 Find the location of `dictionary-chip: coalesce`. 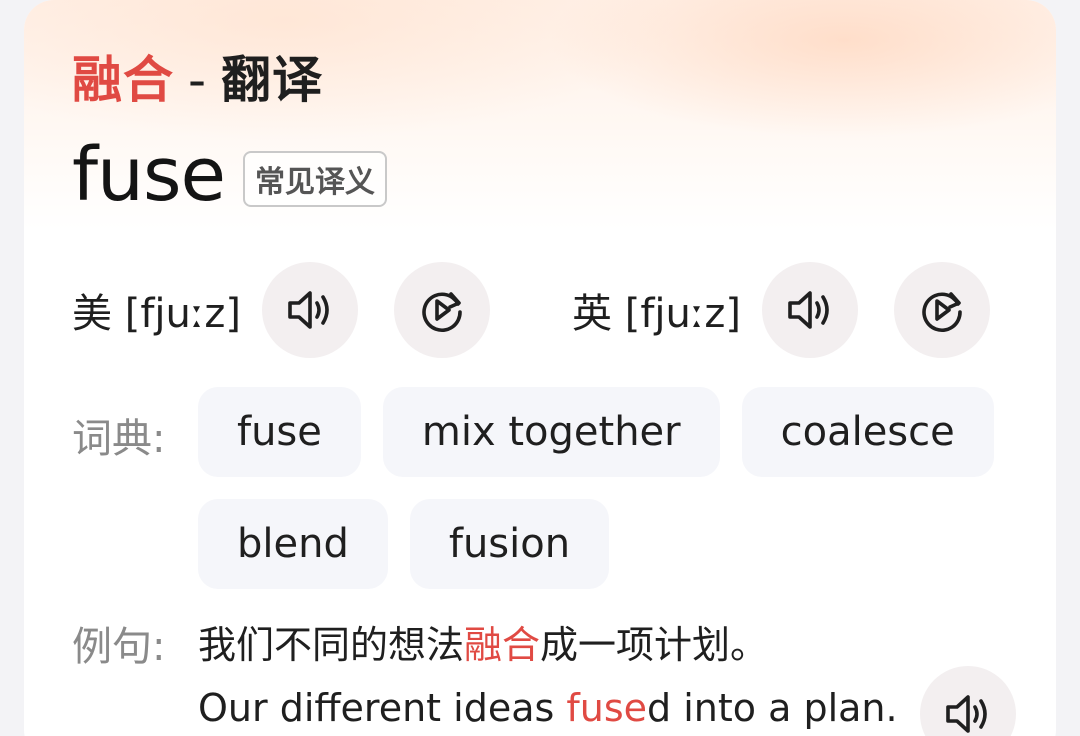

dictionary-chip: coalesce is located at coordinates (867, 432).